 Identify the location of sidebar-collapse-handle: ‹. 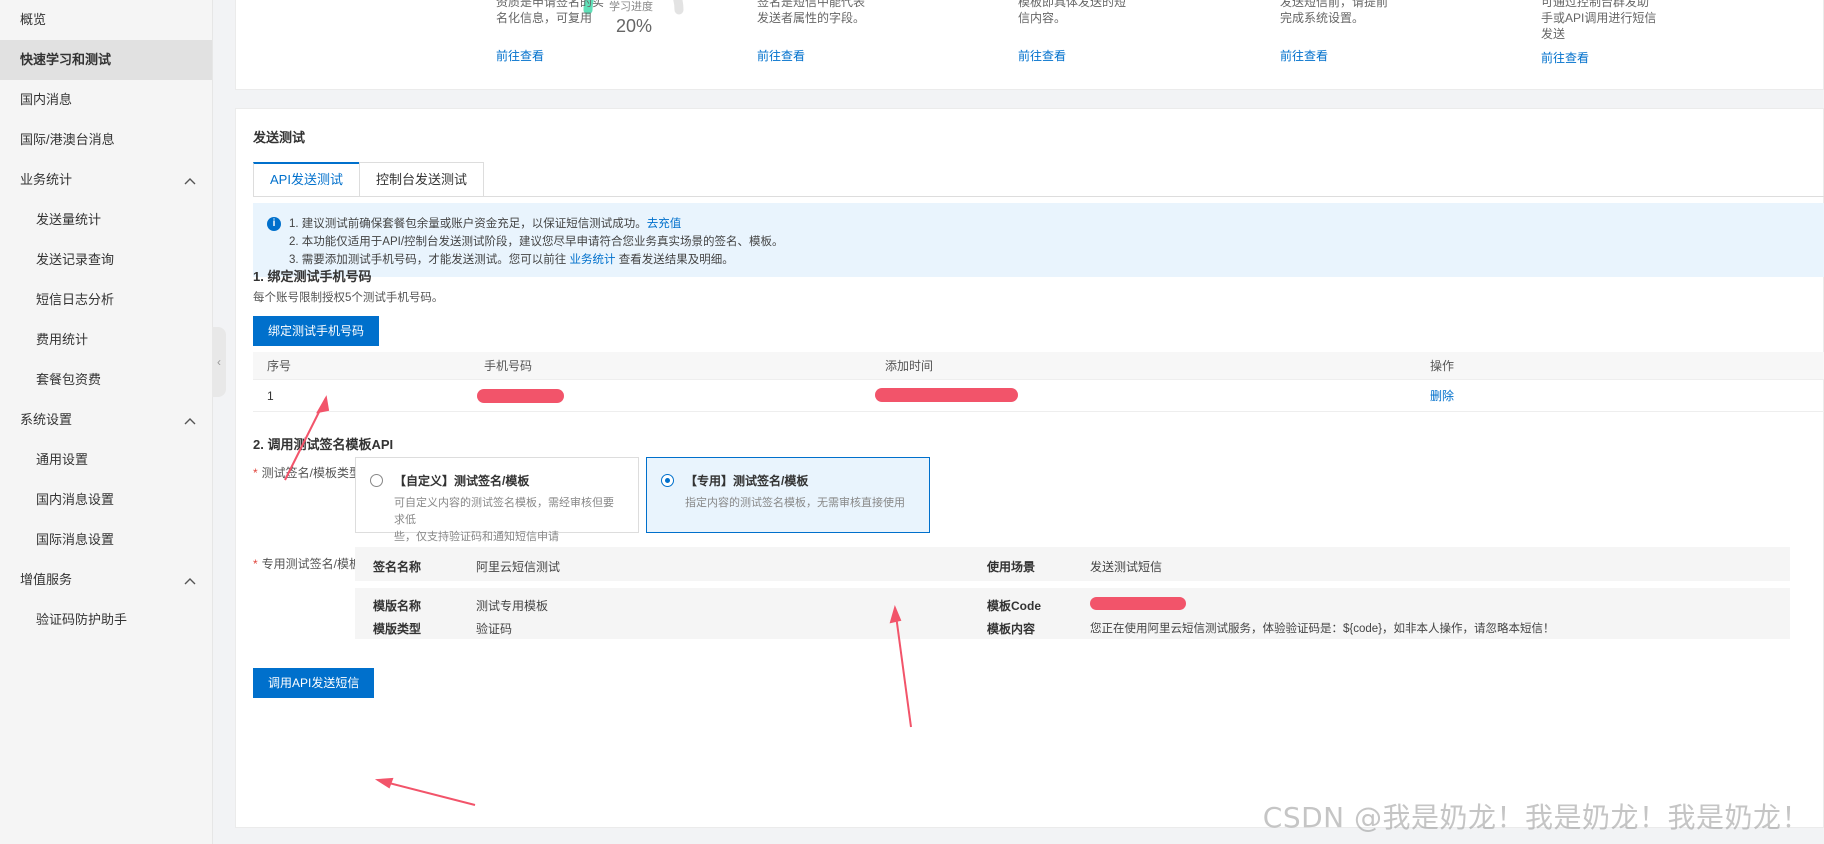
(219, 362).